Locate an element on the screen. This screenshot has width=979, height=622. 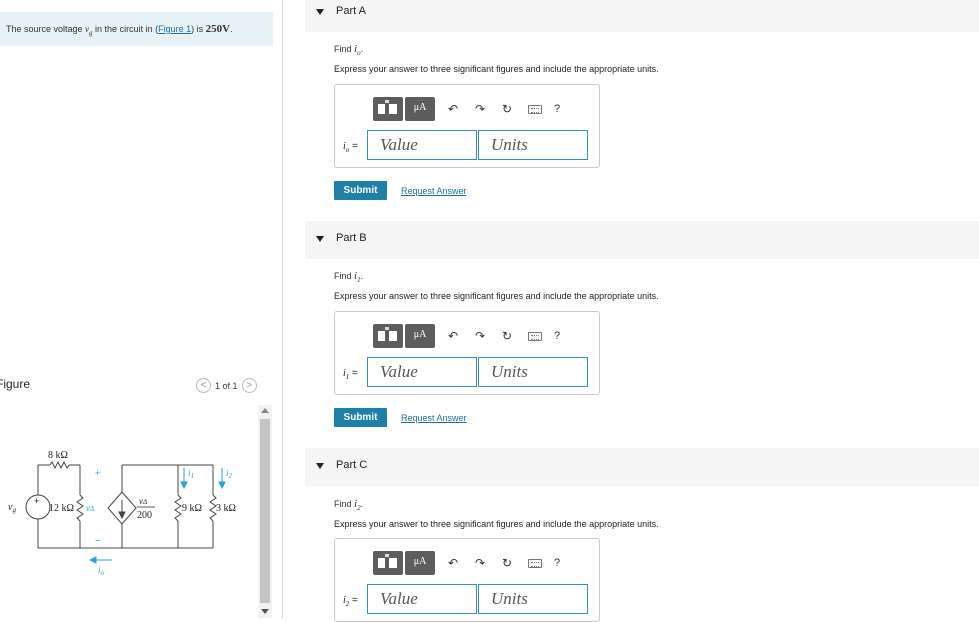
r3-label: 9 kΩ is located at coordinates (192, 508).